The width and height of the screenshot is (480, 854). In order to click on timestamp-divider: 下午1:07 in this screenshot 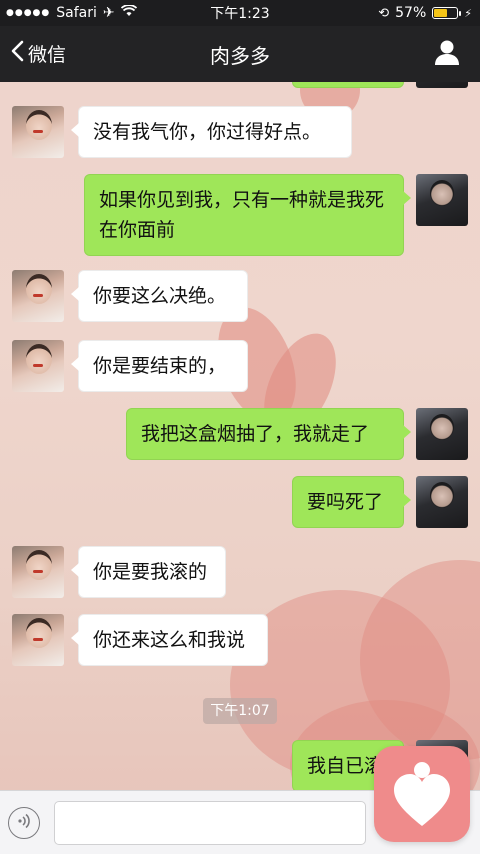, I will do `click(240, 711)`.